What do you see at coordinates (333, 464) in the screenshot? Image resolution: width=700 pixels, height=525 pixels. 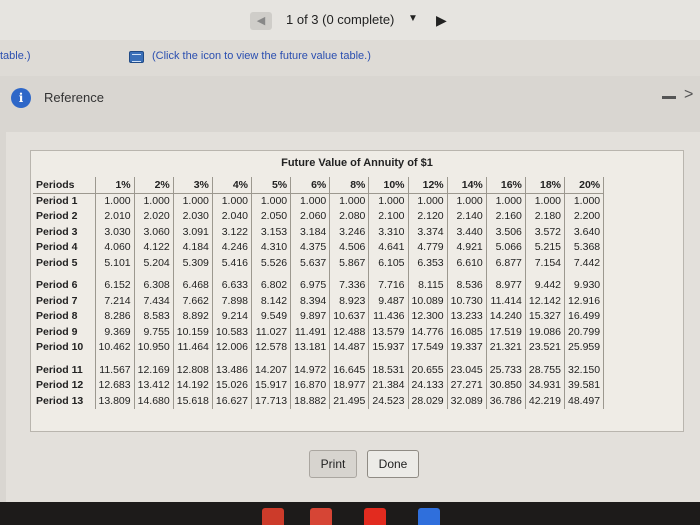 I see `print-button: Print` at bounding box center [333, 464].